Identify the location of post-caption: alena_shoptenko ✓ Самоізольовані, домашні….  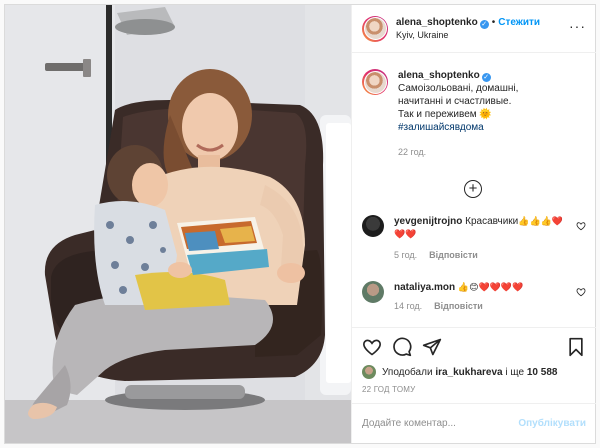
(475, 114).